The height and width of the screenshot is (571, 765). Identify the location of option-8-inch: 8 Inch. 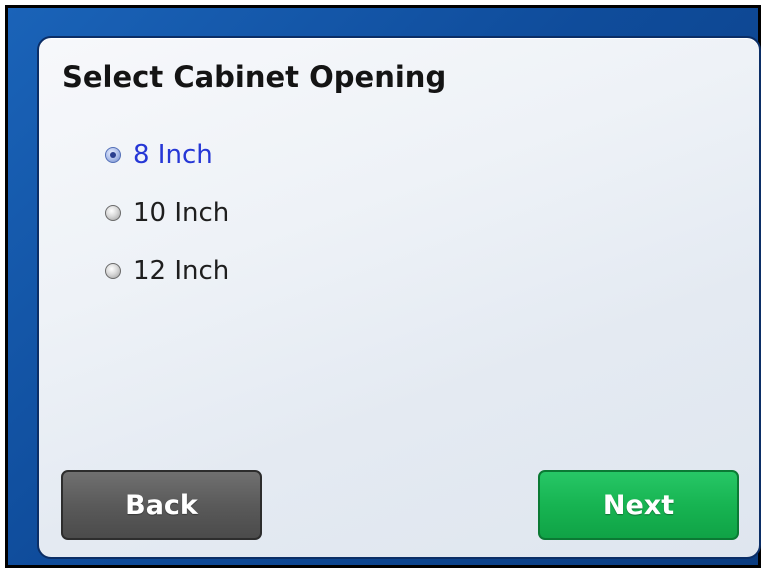
(305, 155).